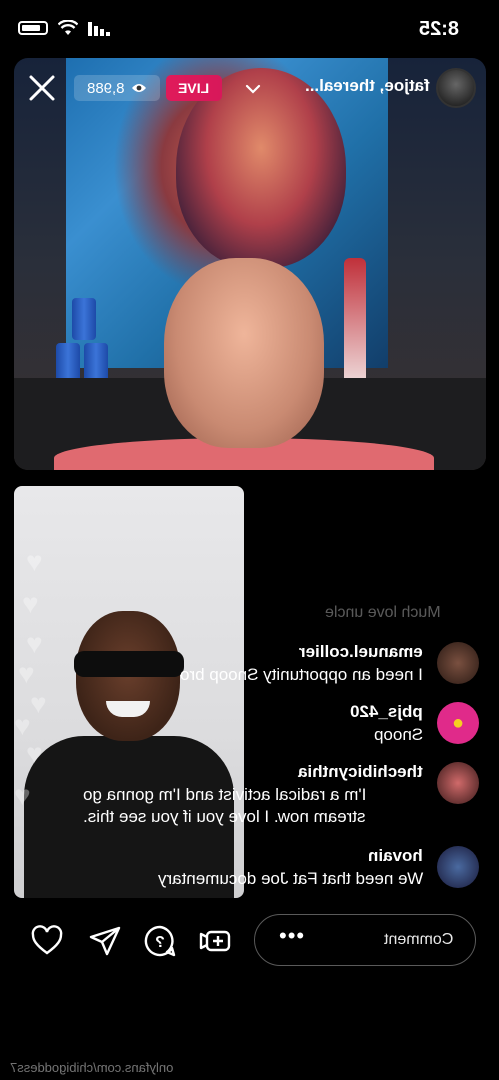 Image resolution: width=499 pixels, height=1080 pixels. I want to click on comment-text-content: We need that Fat Joe documentary, so click(290, 878).